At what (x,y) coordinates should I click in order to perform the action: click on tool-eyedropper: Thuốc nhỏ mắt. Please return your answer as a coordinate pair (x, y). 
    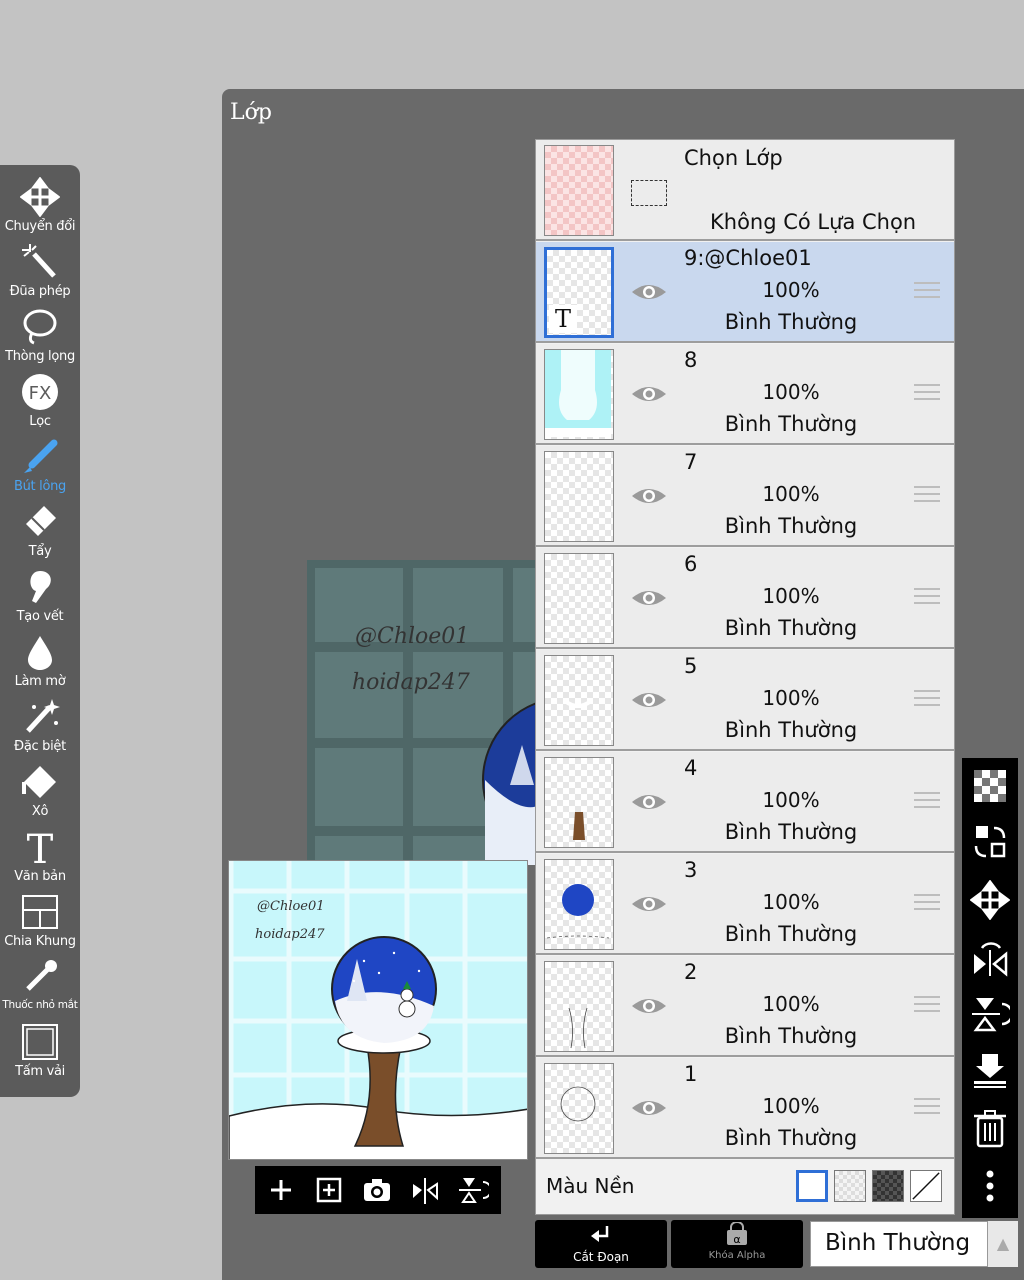
    Looking at the image, I should click on (40, 987).